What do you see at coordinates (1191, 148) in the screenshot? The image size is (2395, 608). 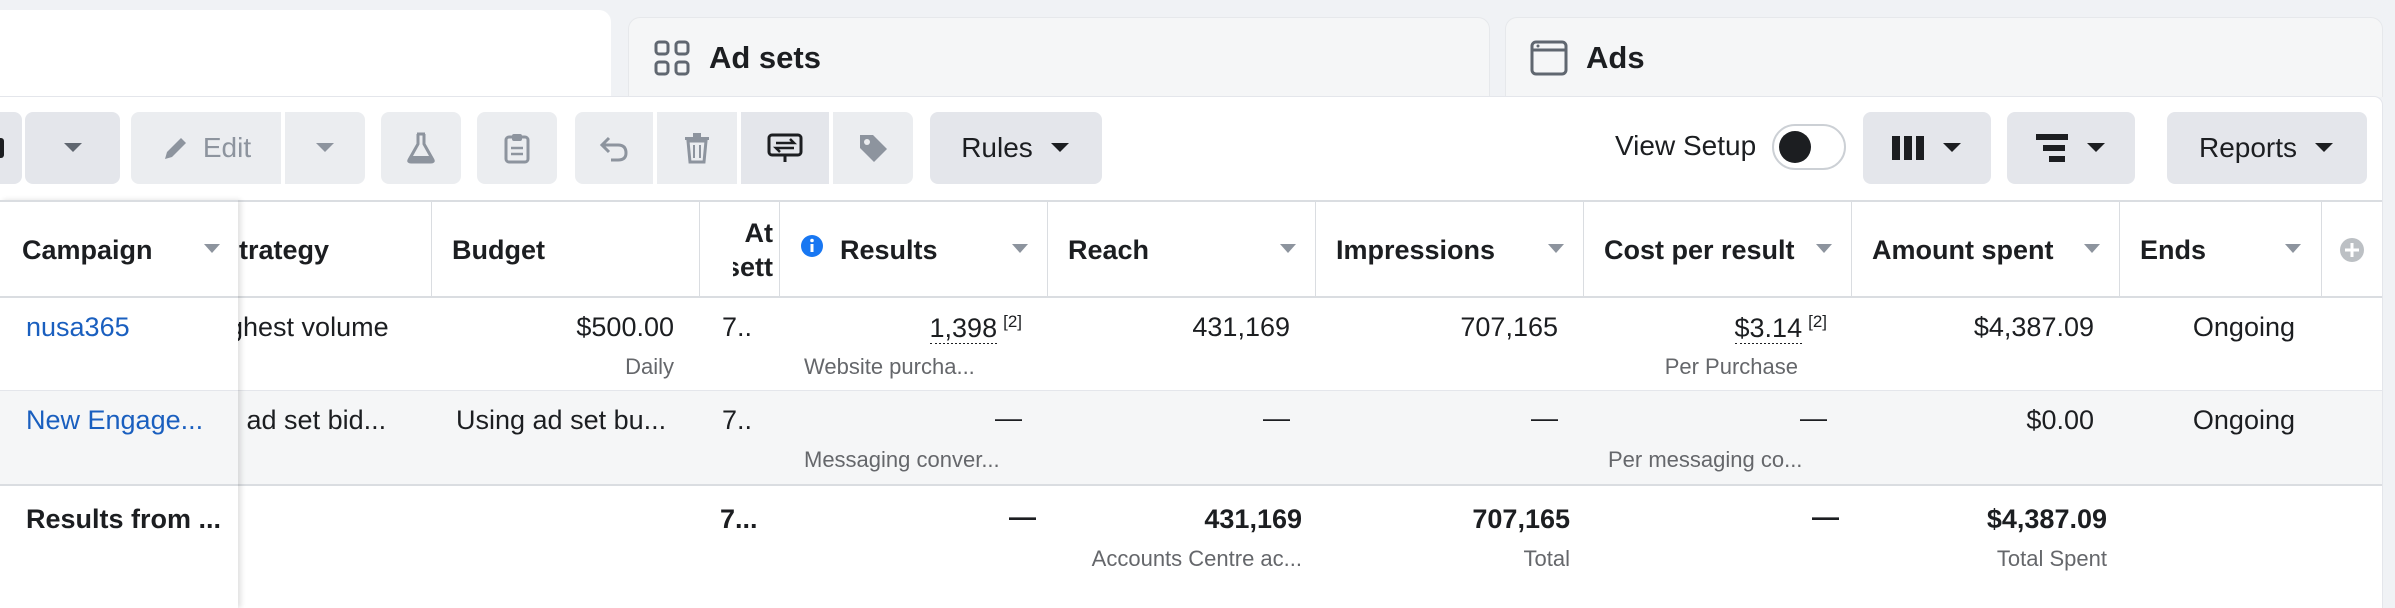 I see `toolbar: Edit Rules View Setup Reports` at bounding box center [1191, 148].